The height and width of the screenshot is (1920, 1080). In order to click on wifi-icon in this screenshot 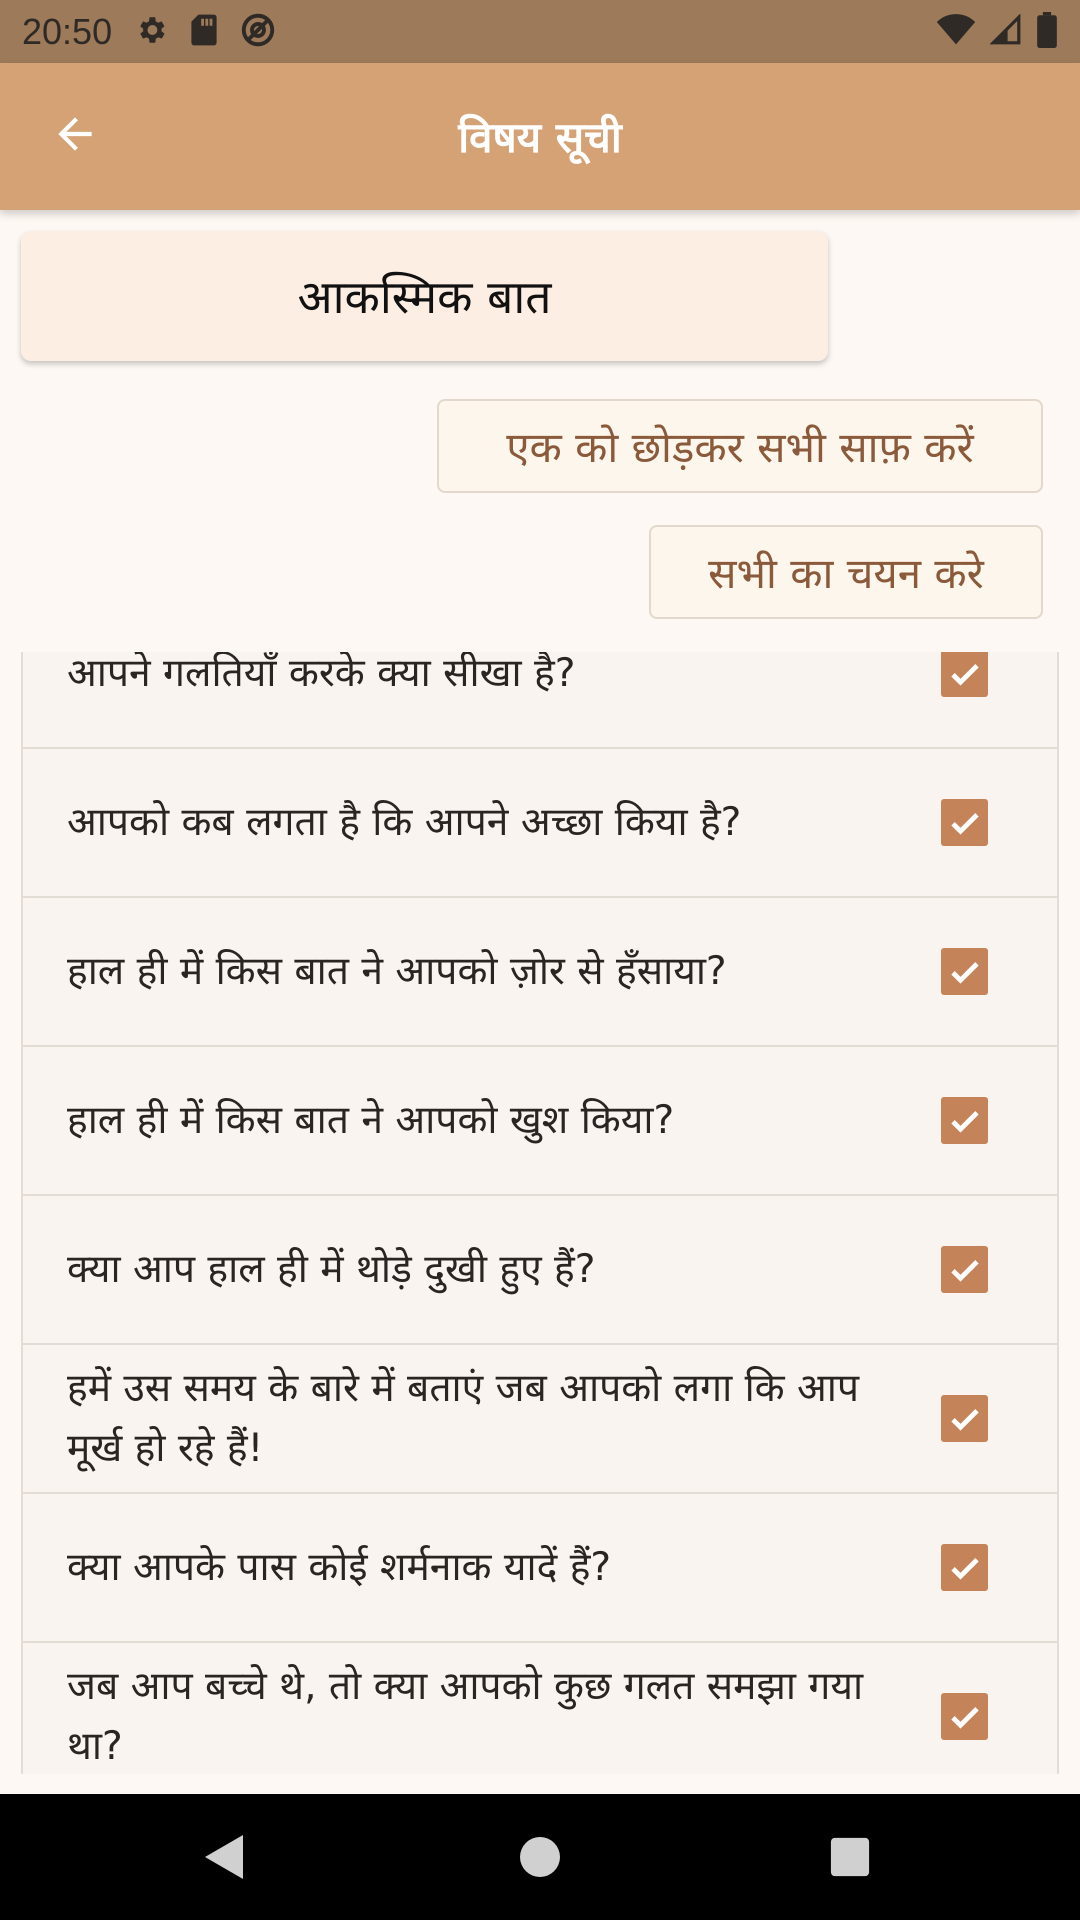, I will do `click(956, 31)`.